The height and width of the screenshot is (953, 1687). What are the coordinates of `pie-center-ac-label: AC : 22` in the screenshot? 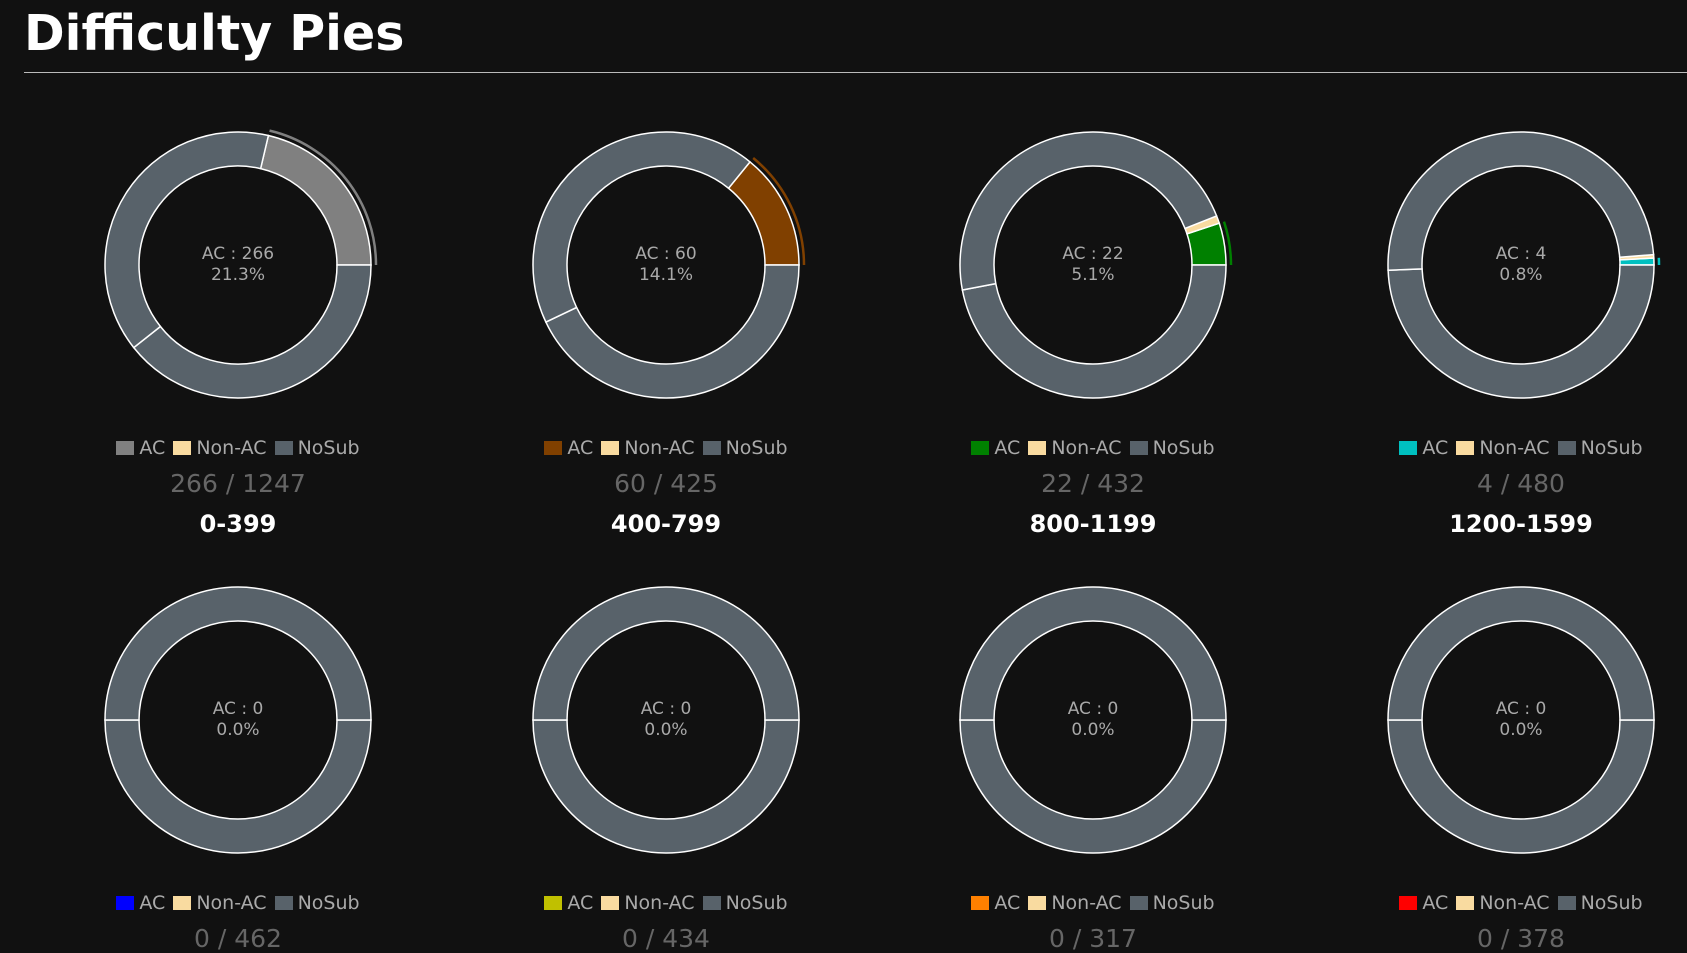 It's located at (1092, 254).